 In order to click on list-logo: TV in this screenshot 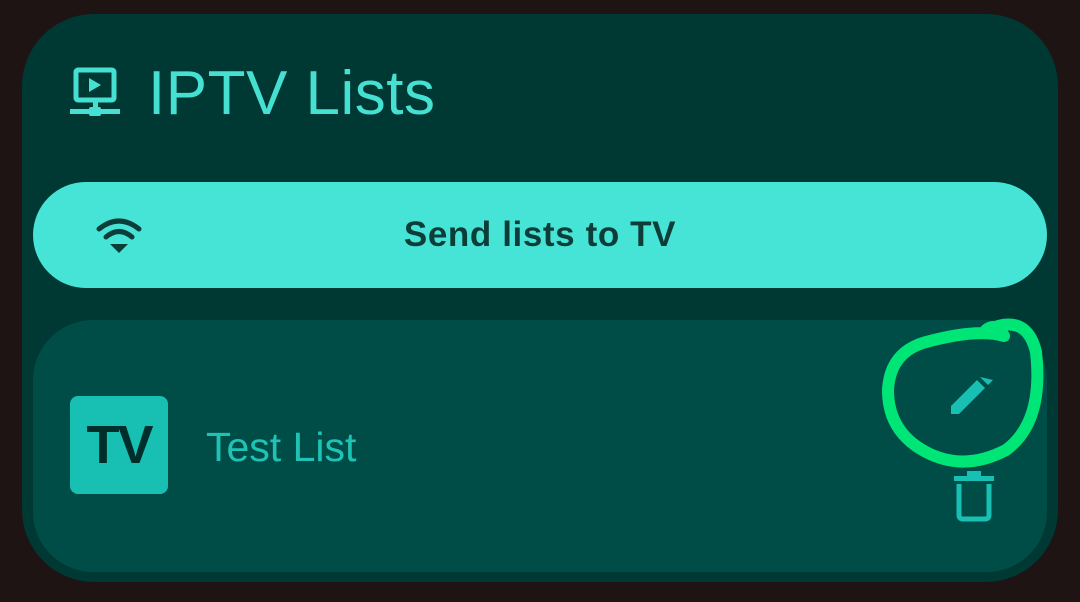, I will do `click(119, 445)`.